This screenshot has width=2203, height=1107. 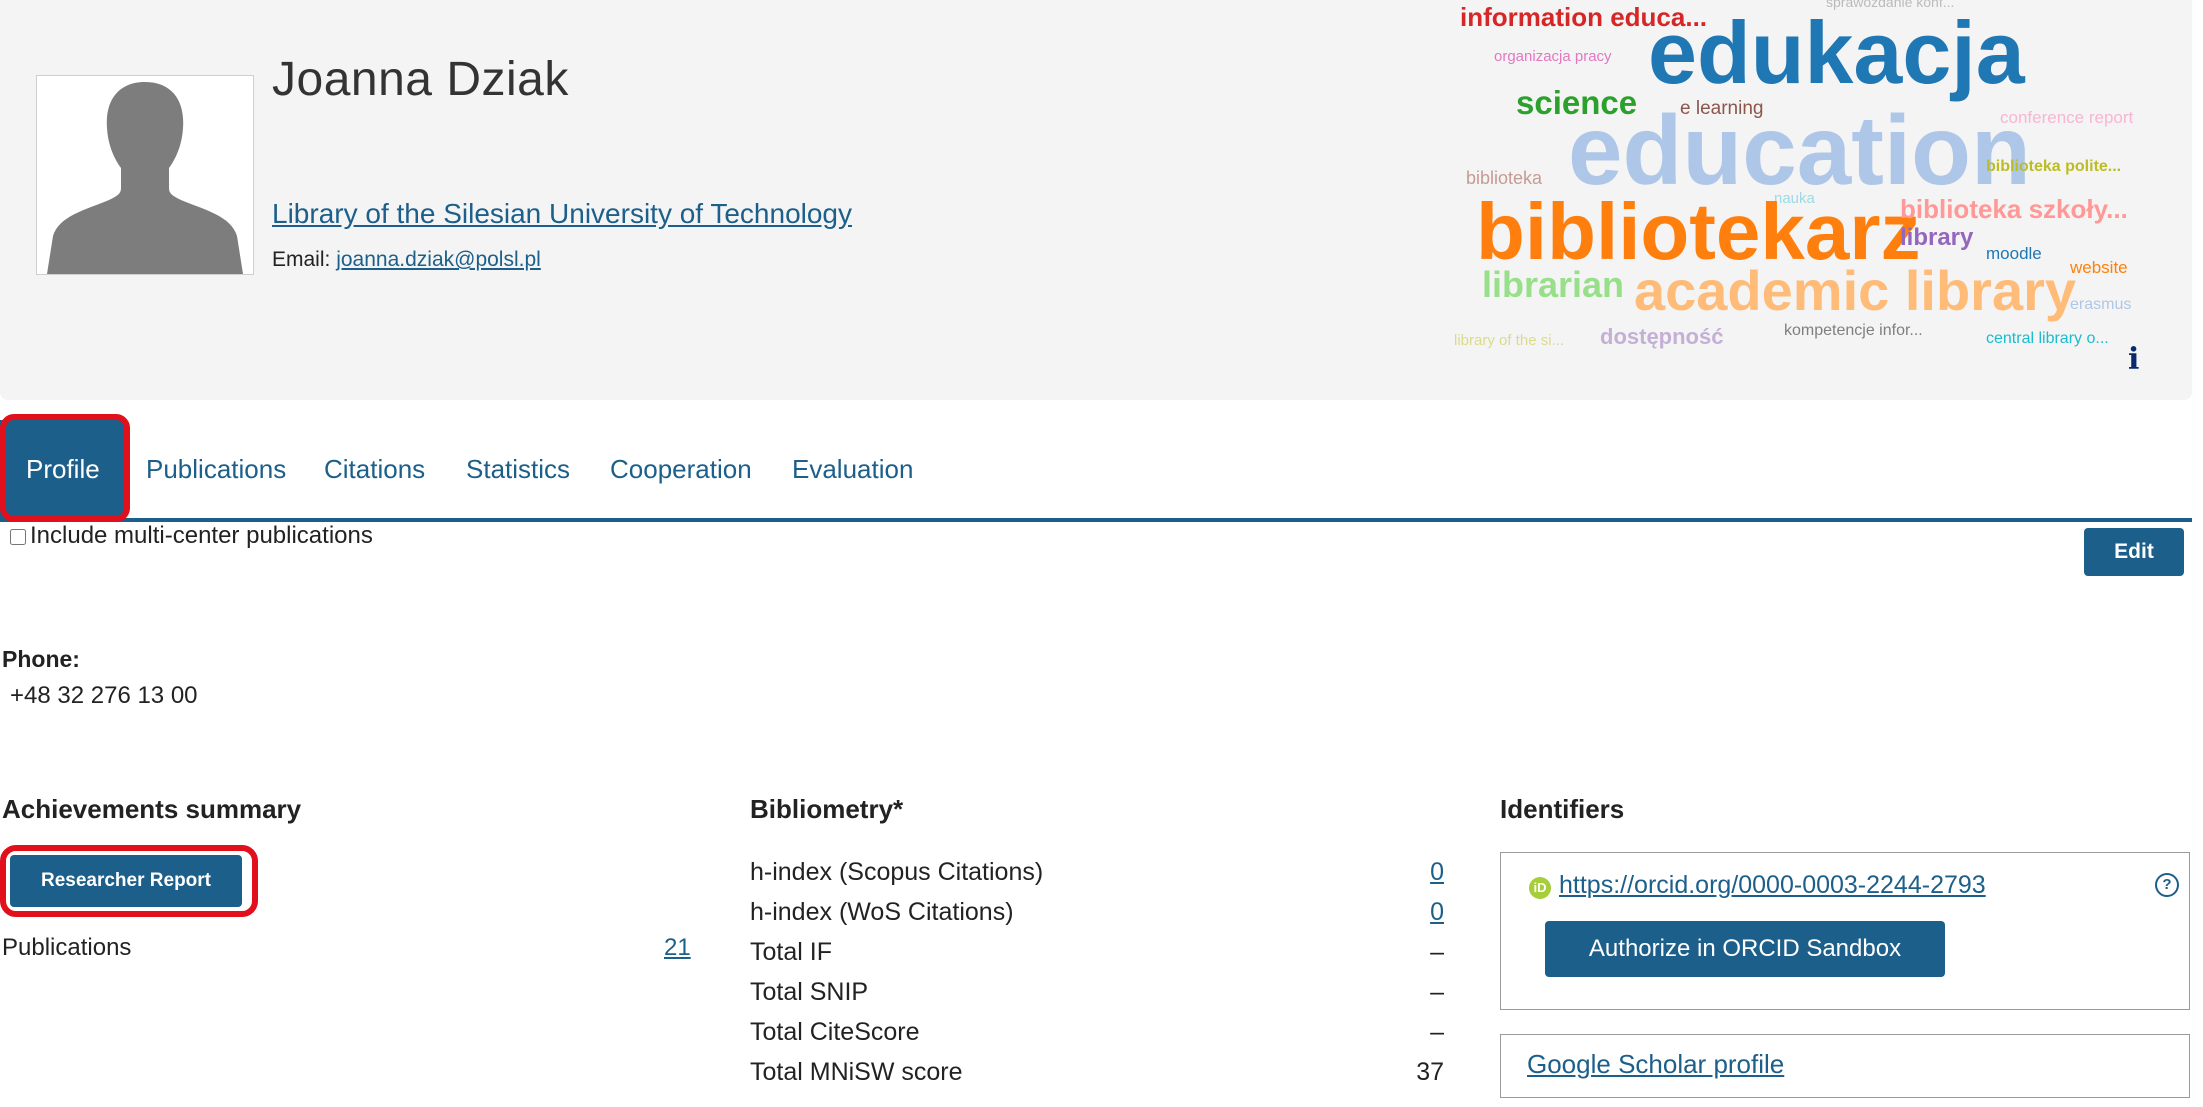 What do you see at coordinates (677, 948) in the screenshot?
I see `publications-count-link: 21` at bounding box center [677, 948].